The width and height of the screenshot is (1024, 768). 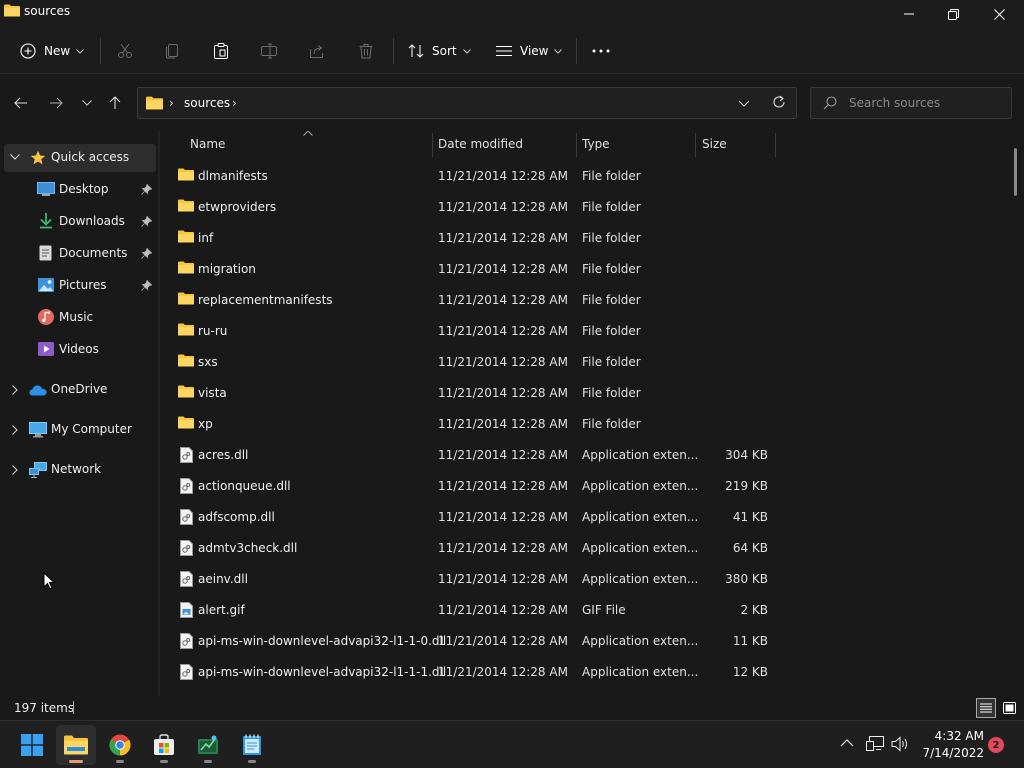 What do you see at coordinates (115, 103) in the screenshot?
I see `up-button` at bounding box center [115, 103].